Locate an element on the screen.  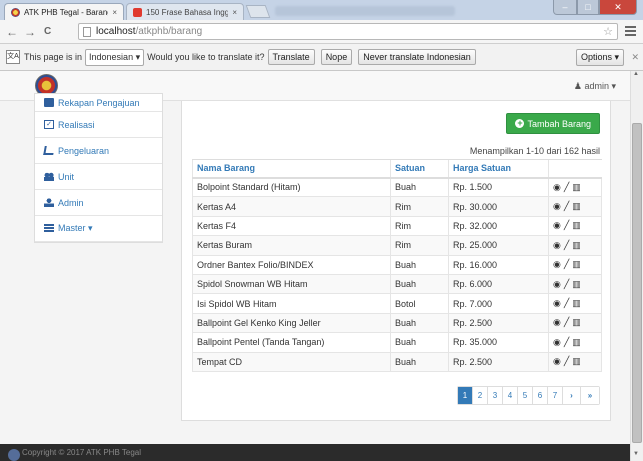
page-button-6: 6 is located at coordinates (540, 395).